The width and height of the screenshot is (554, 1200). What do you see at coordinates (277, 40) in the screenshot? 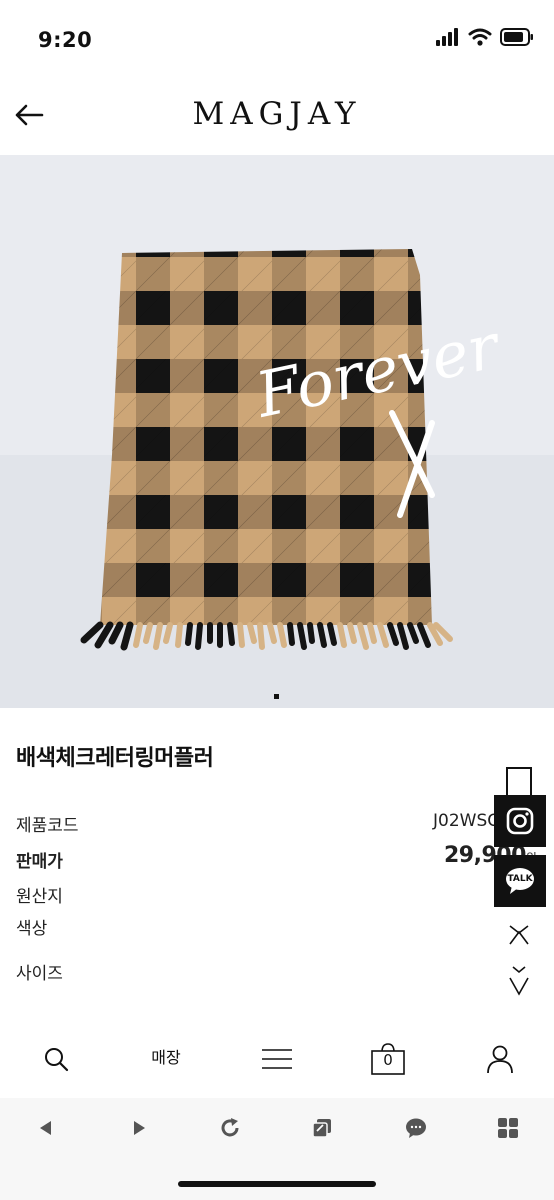
I see `status-bar: 9:20` at bounding box center [277, 40].